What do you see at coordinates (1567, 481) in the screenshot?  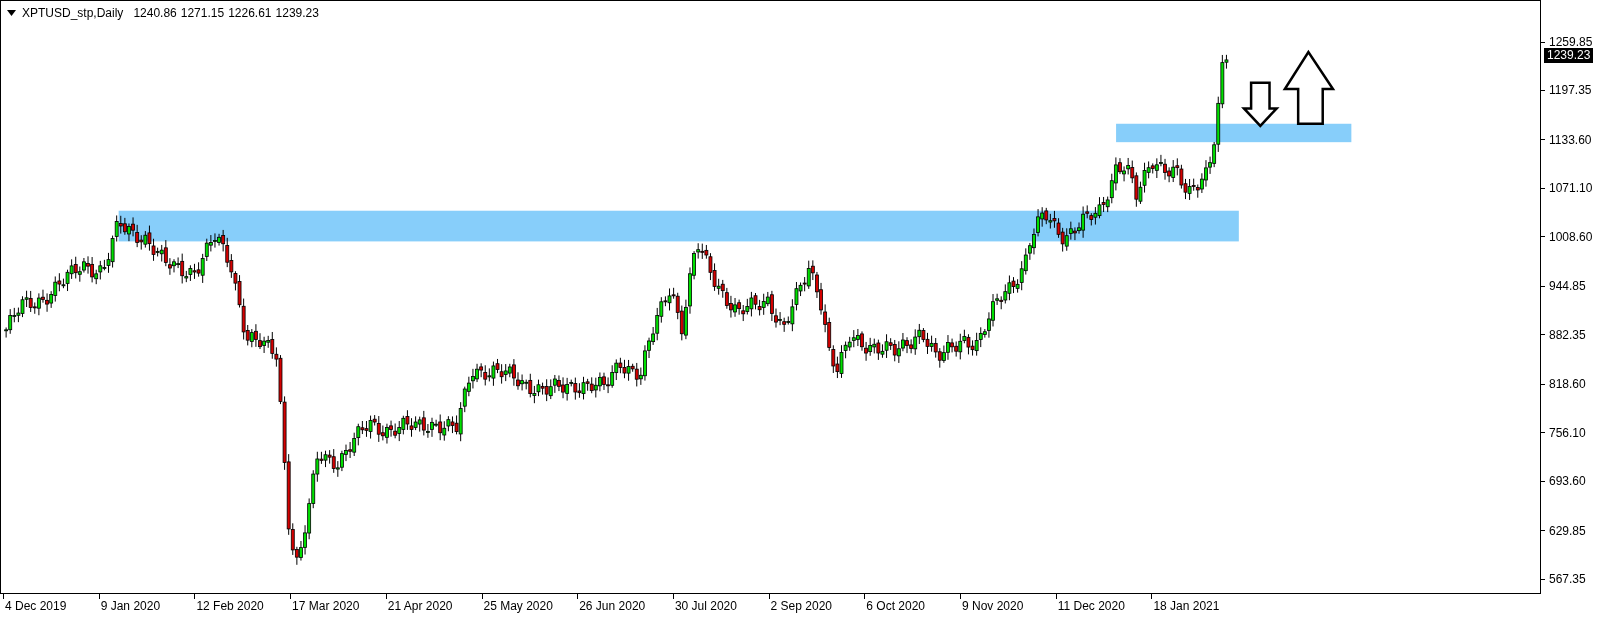 I see `price-label: 693.60` at bounding box center [1567, 481].